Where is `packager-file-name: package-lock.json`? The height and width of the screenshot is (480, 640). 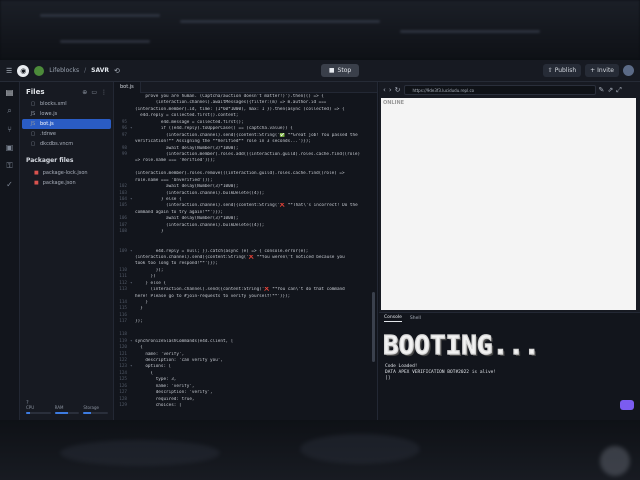
packager-file-name: package-lock.json is located at coordinates (65, 173).